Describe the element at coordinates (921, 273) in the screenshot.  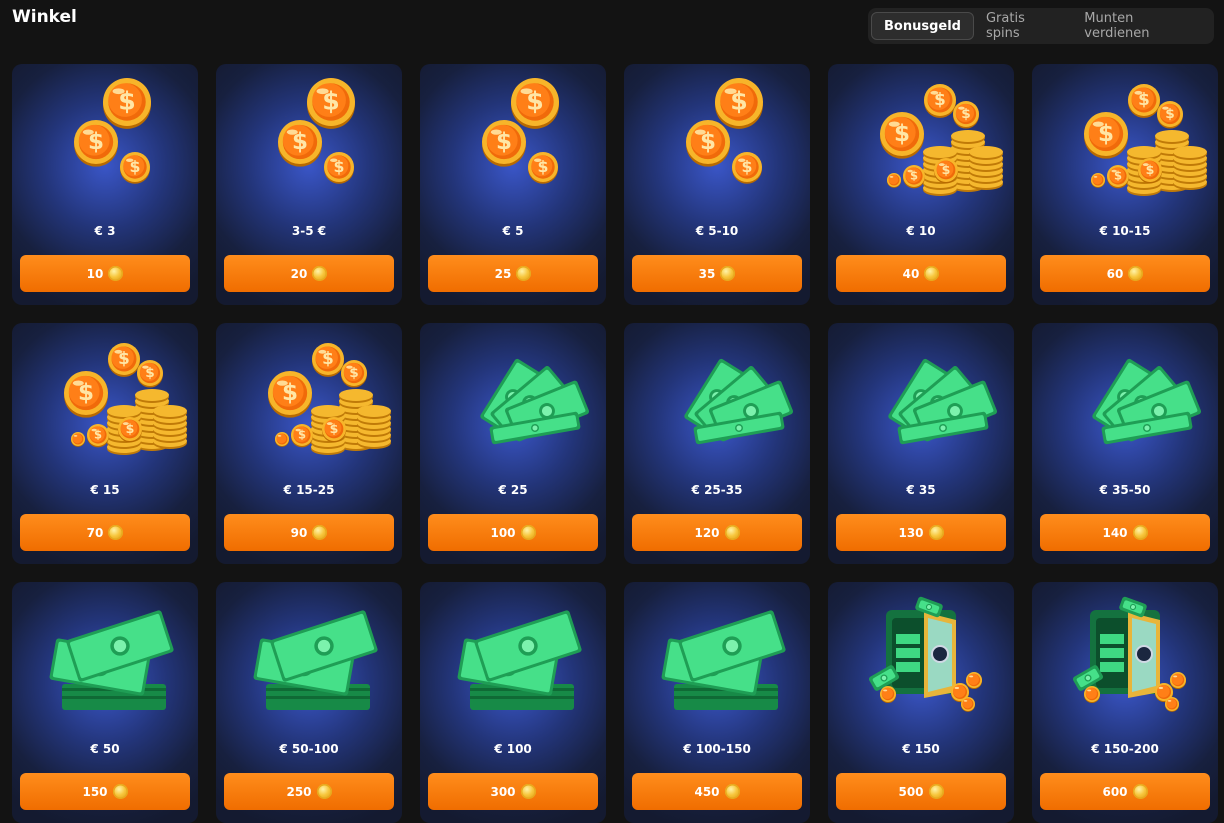
I see `buy-button: 40` at that location.